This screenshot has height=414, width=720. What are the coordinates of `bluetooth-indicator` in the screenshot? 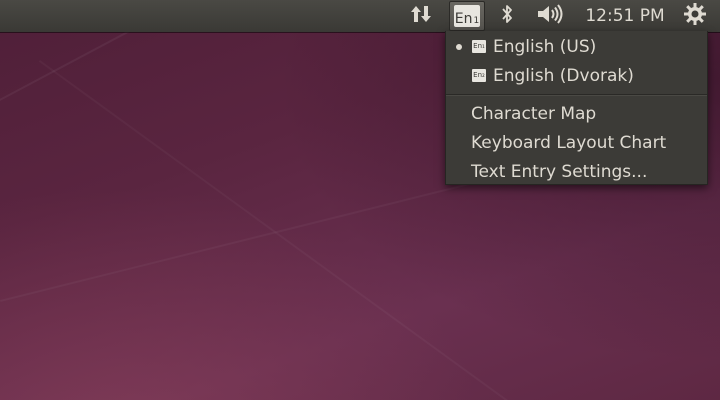 It's located at (507, 16).